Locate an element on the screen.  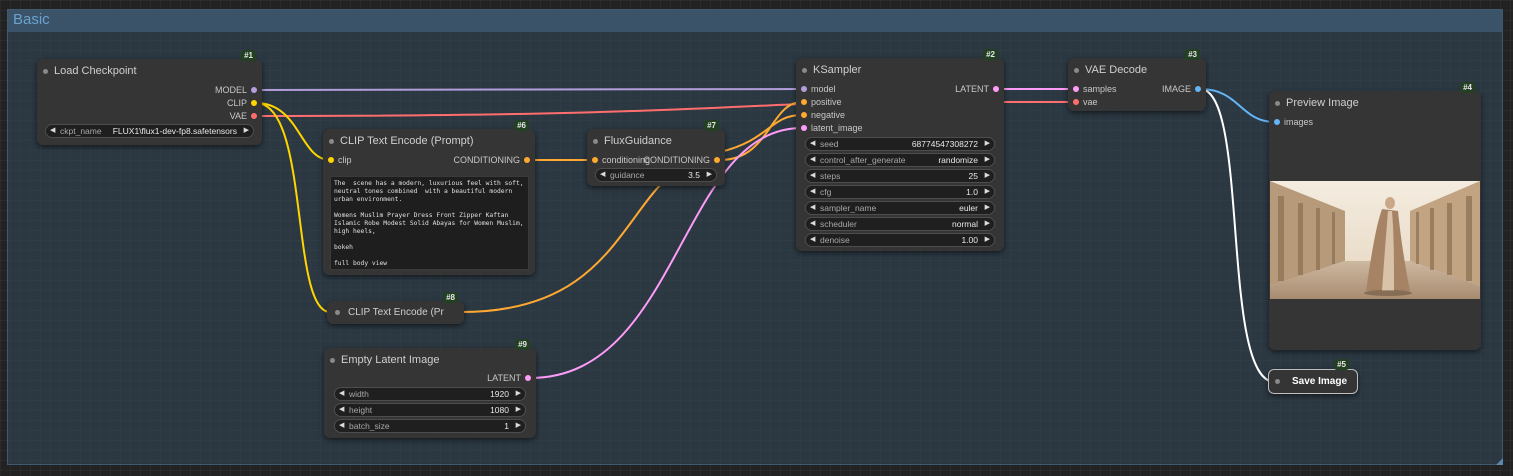
widget-guidance: ◀ guidance 3.5 ▶ is located at coordinates (656, 175).